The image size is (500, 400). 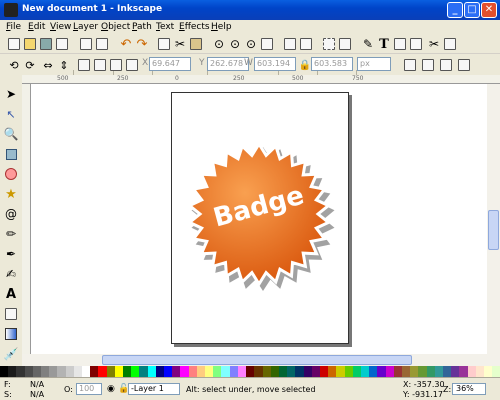 I want to click on print-icon, so click(x=62, y=44).